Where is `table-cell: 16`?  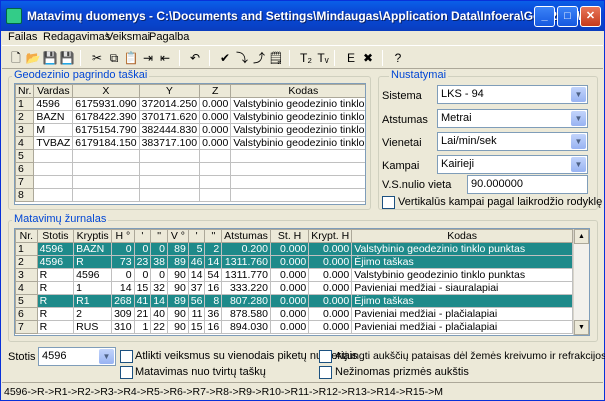 table-cell: 16 is located at coordinates (213, 327).